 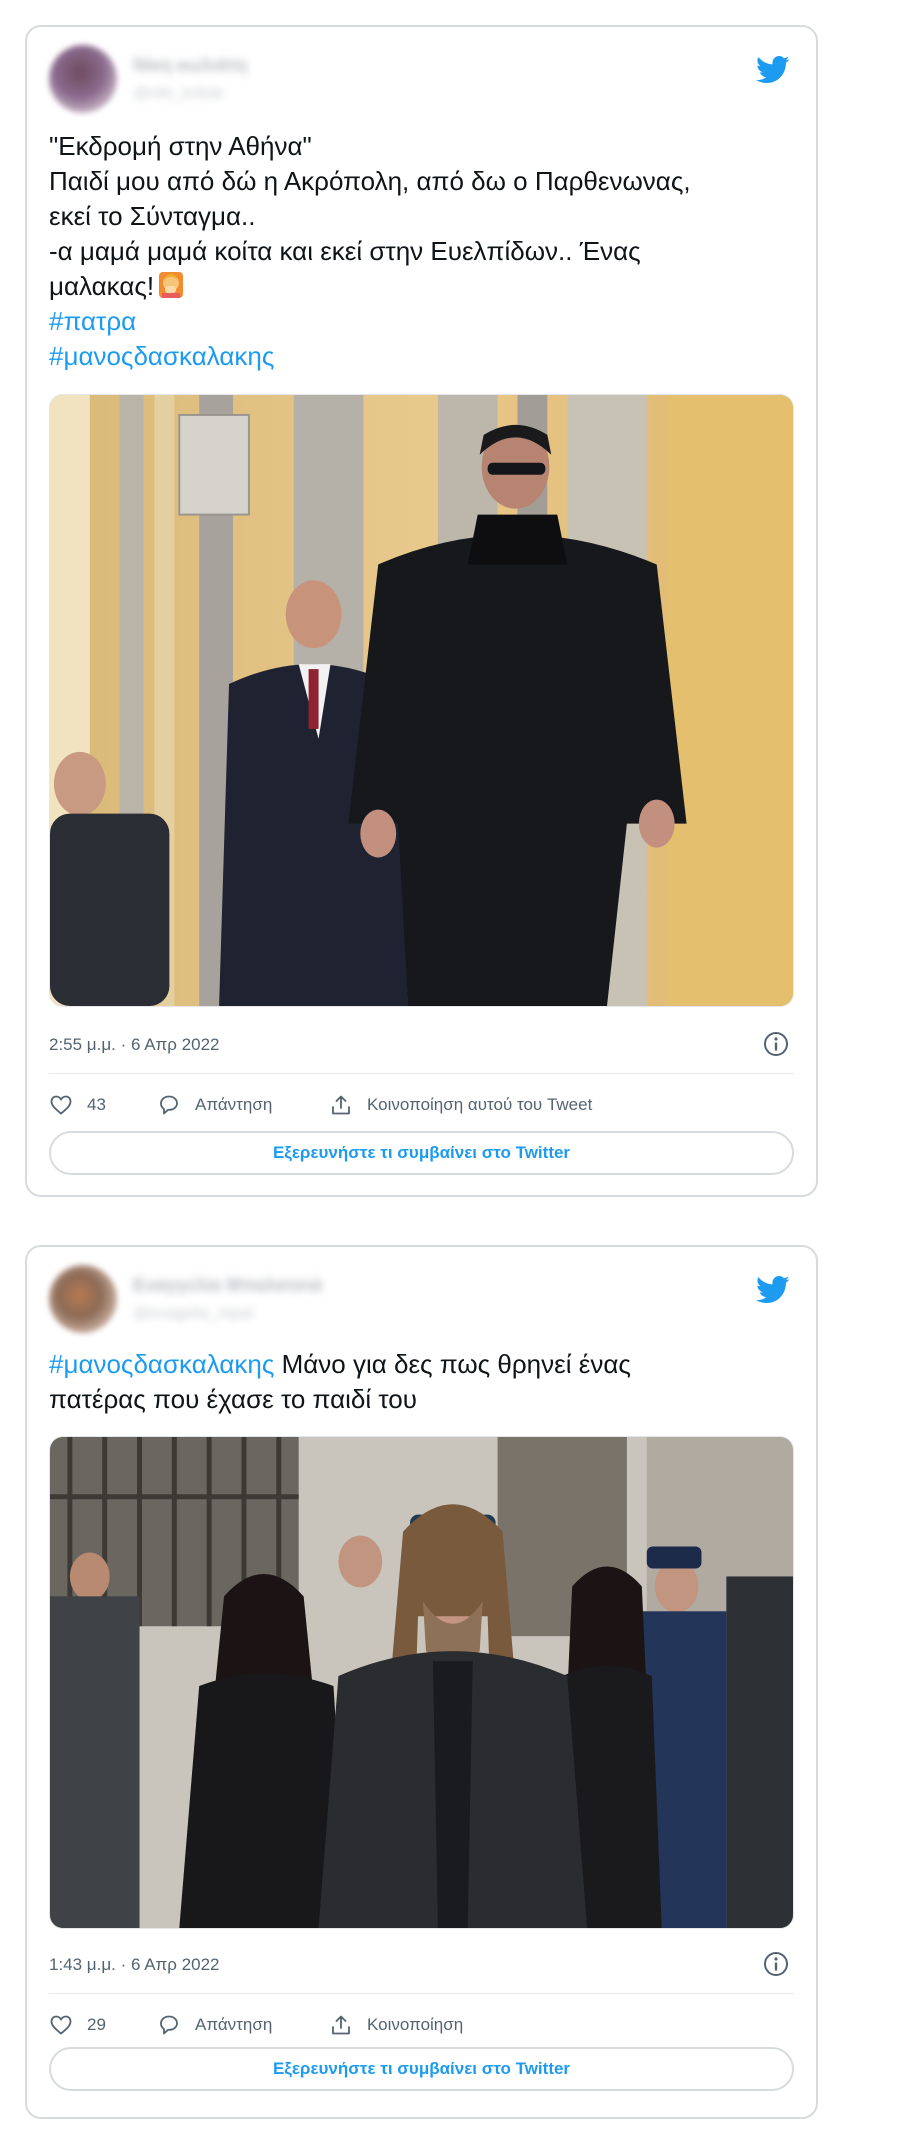 I want to click on share-button: Κοινοποίηση, so click(x=396, y=2025).